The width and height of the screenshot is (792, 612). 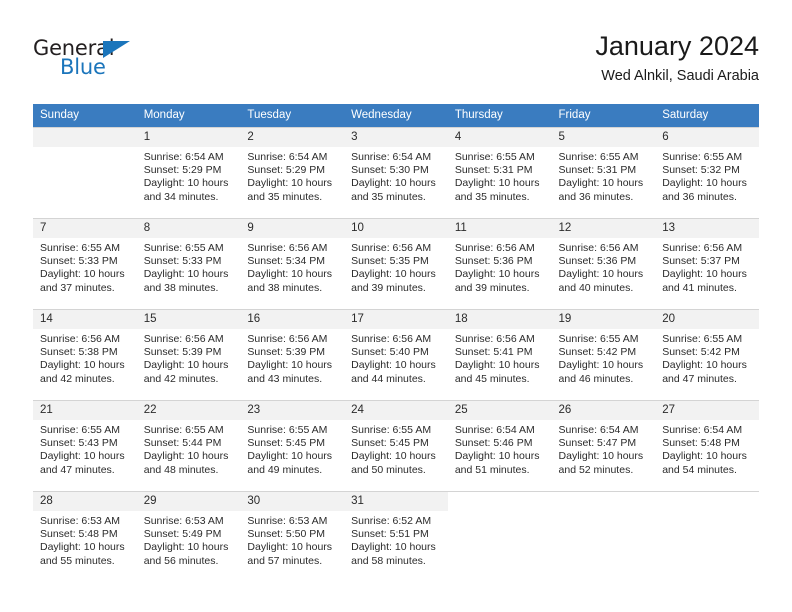 What do you see at coordinates (181, 560) in the screenshot?
I see `daylight-duration-line2: and 56 minutes.` at bounding box center [181, 560].